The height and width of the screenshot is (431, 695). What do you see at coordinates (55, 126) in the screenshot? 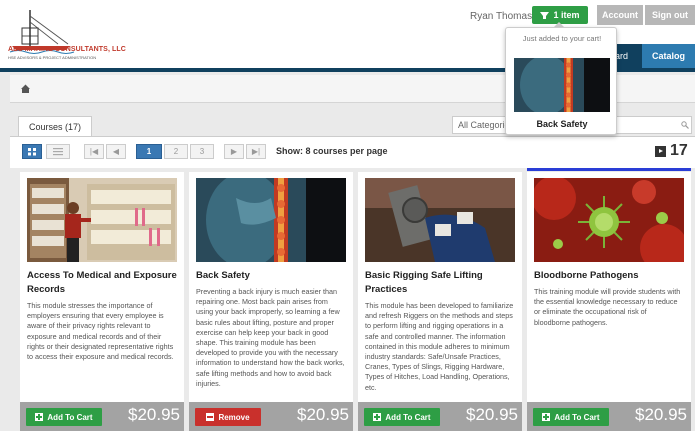
I see `tab-courses: Courses (17)` at bounding box center [55, 126].